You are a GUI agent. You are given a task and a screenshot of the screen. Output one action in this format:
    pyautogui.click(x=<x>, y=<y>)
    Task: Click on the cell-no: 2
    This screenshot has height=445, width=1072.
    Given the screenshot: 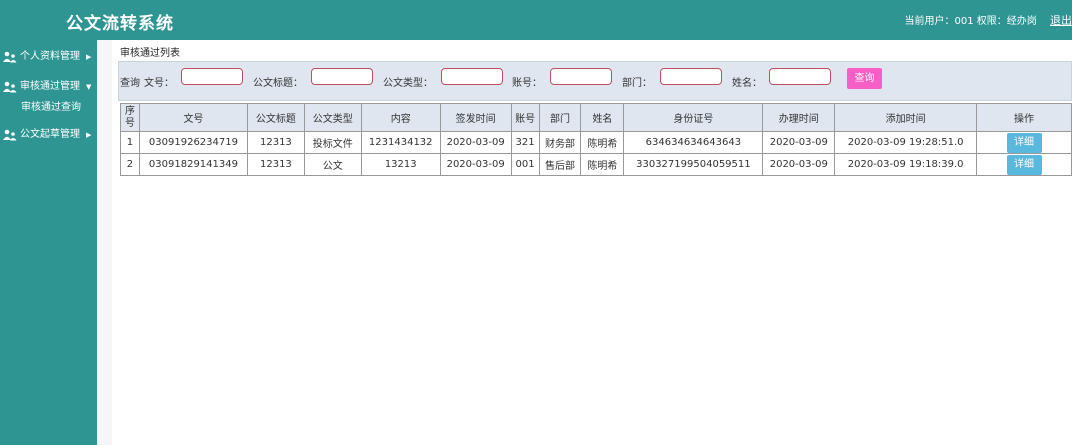 What is the action you would take?
    pyautogui.click(x=130, y=164)
    